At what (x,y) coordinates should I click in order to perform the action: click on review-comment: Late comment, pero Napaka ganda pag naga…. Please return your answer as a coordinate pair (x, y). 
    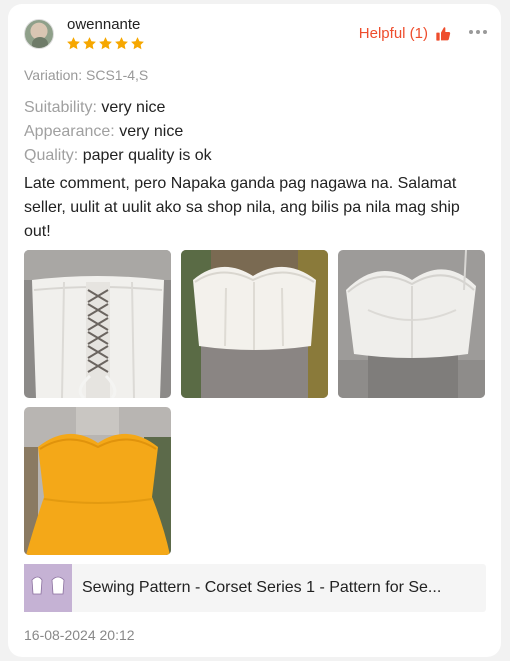
    Looking at the image, I should click on (242, 207).